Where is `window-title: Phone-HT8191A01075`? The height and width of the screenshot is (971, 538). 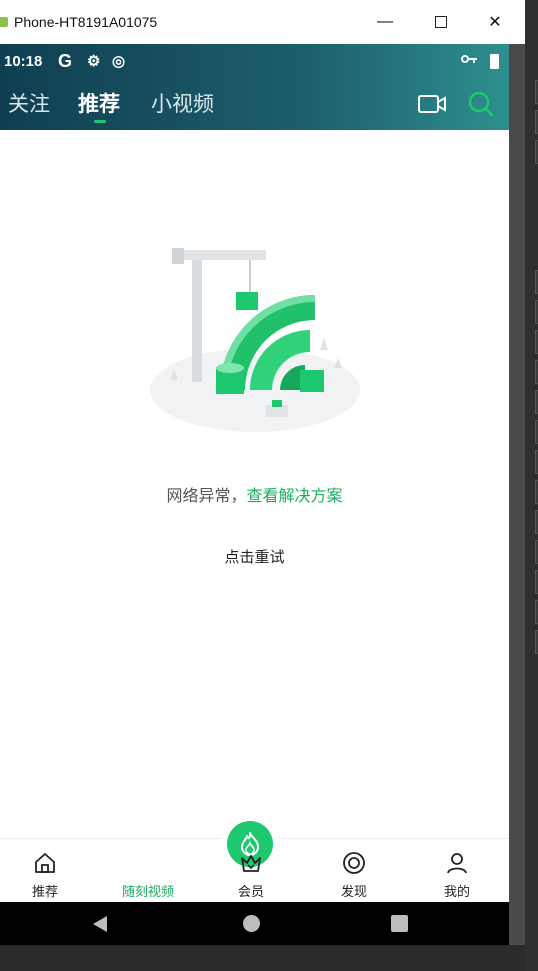 window-title: Phone-HT8191A01075 is located at coordinates (86, 22).